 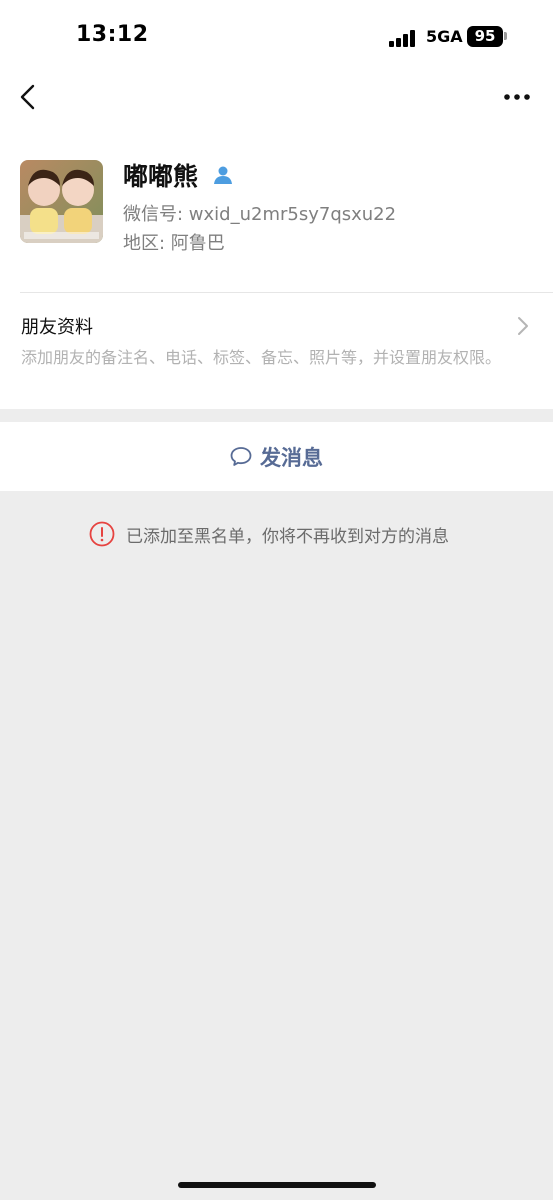 I want to click on send-message-content: 发消息, so click(x=276, y=457).